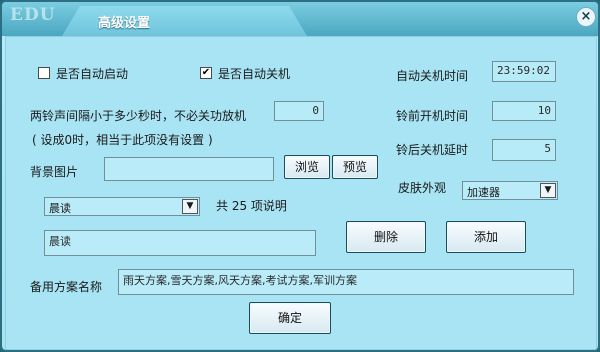 Image resolution: width=600 pixels, height=352 pixels. Describe the element at coordinates (251, 206) in the screenshot. I see `plan-count-text: 共 25 项说明` at that location.